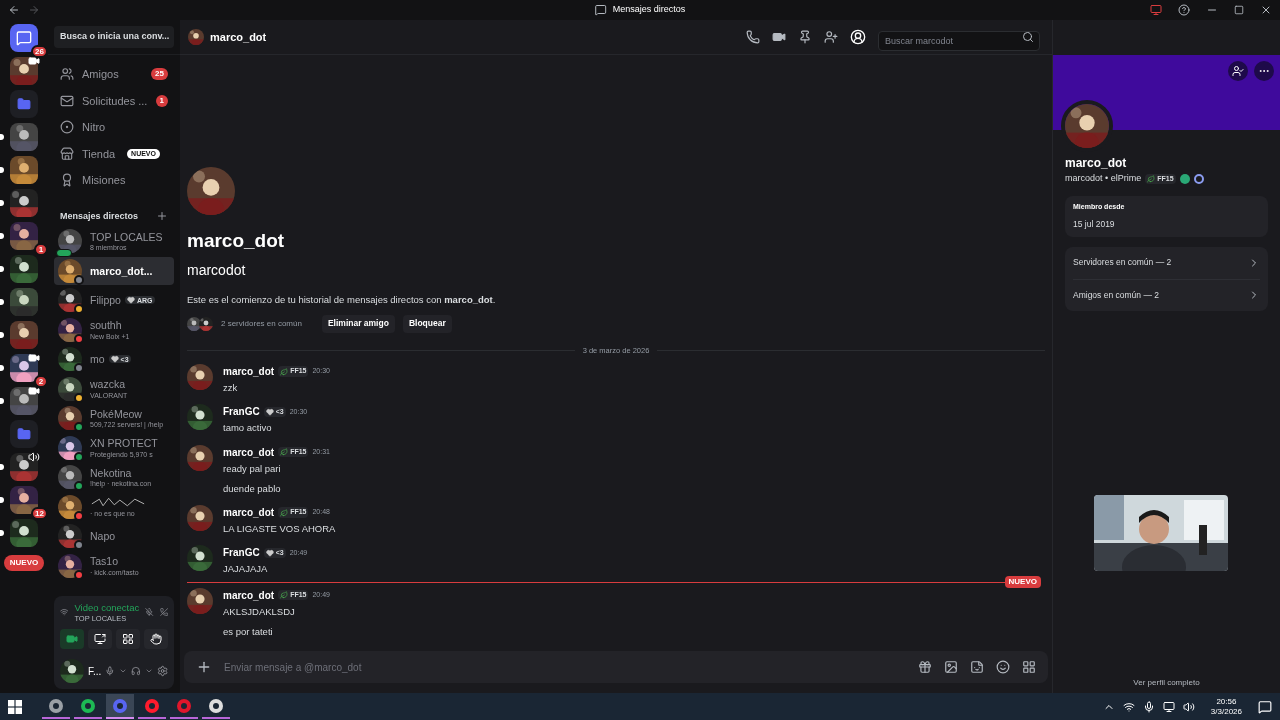 The height and width of the screenshot is (720, 1280). I want to click on search-icon, so click(1028, 37).